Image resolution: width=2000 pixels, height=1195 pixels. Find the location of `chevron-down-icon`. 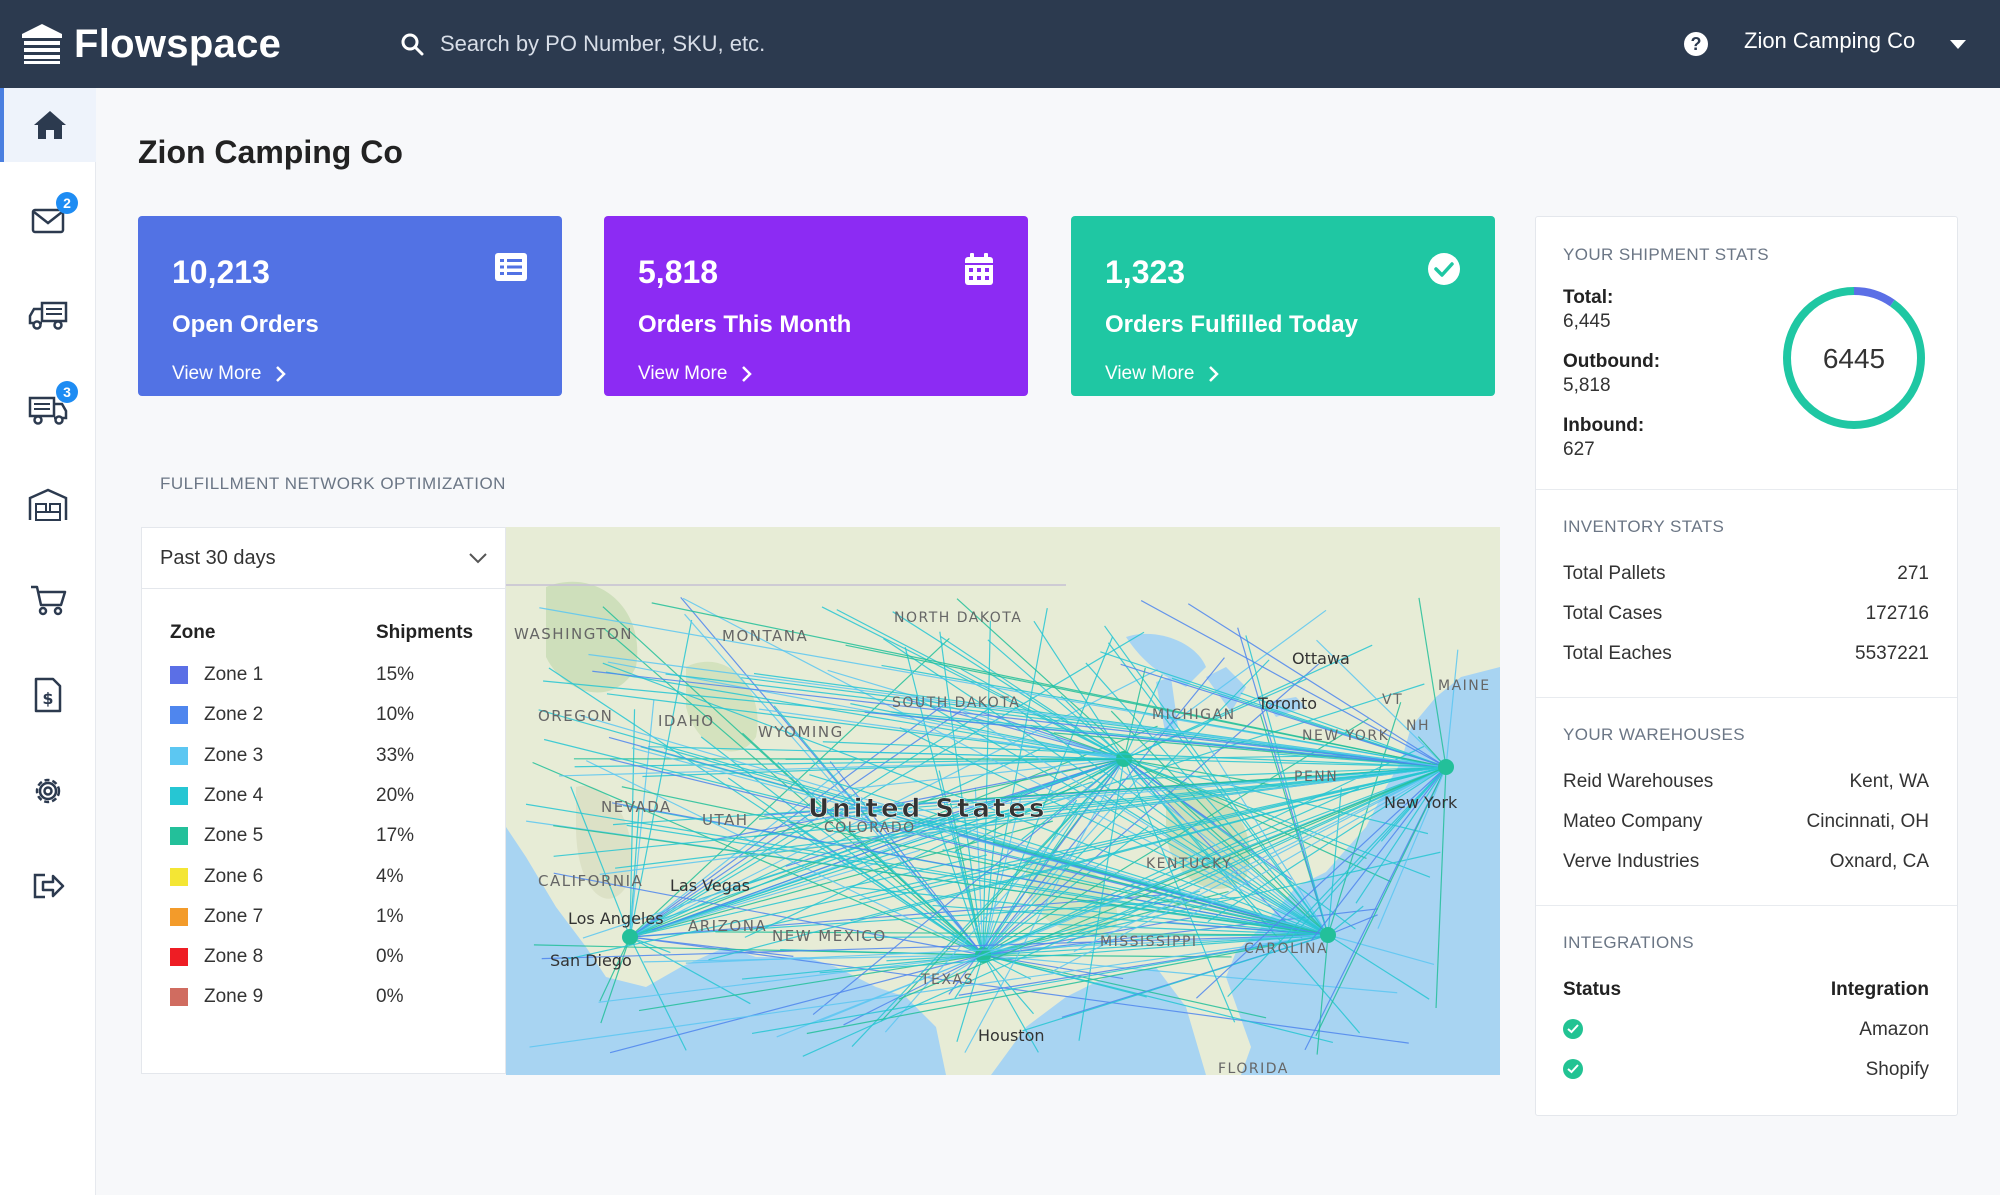

chevron-down-icon is located at coordinates (1958, 44).